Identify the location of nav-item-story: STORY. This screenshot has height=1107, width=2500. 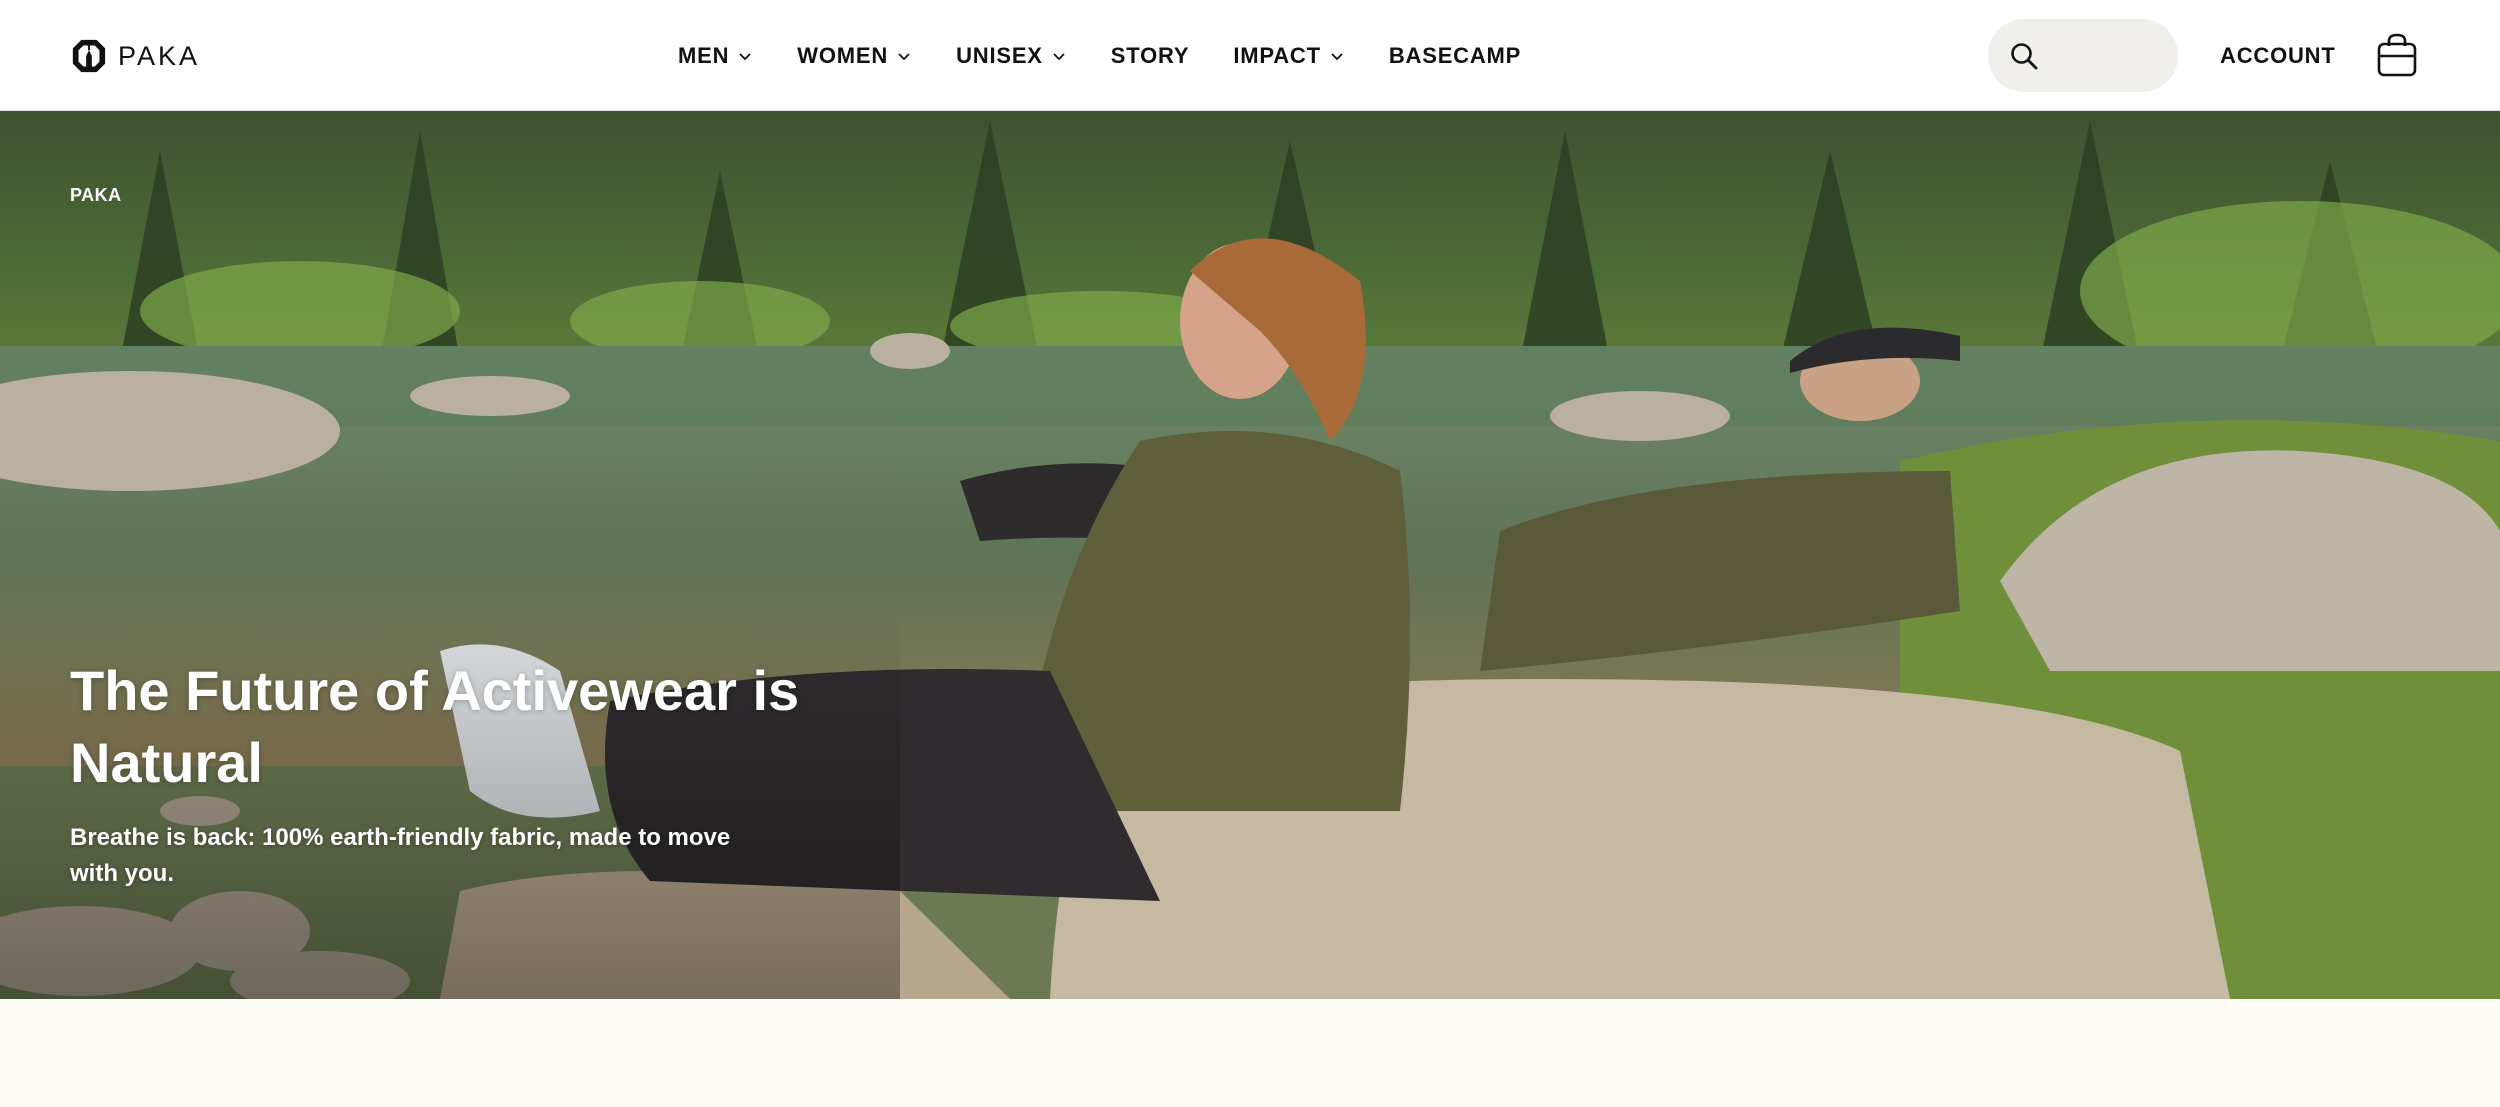
(1150, 56).